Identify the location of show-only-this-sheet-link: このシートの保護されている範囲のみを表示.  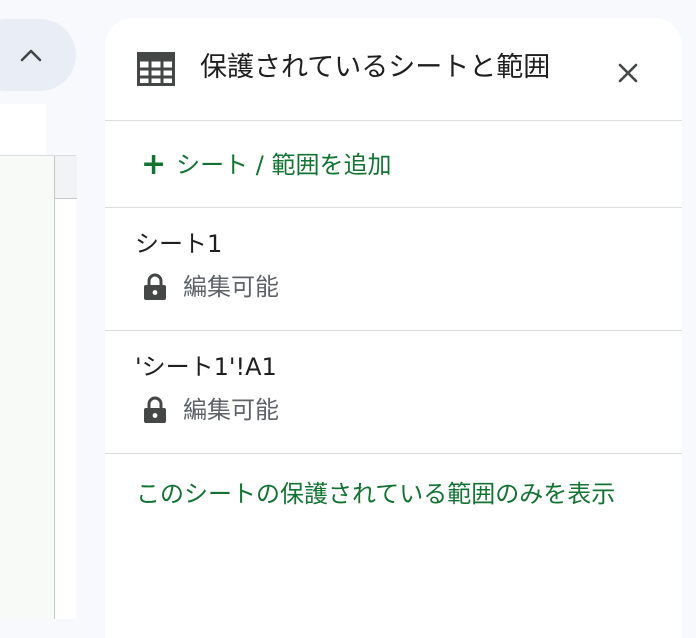
(375, 494).